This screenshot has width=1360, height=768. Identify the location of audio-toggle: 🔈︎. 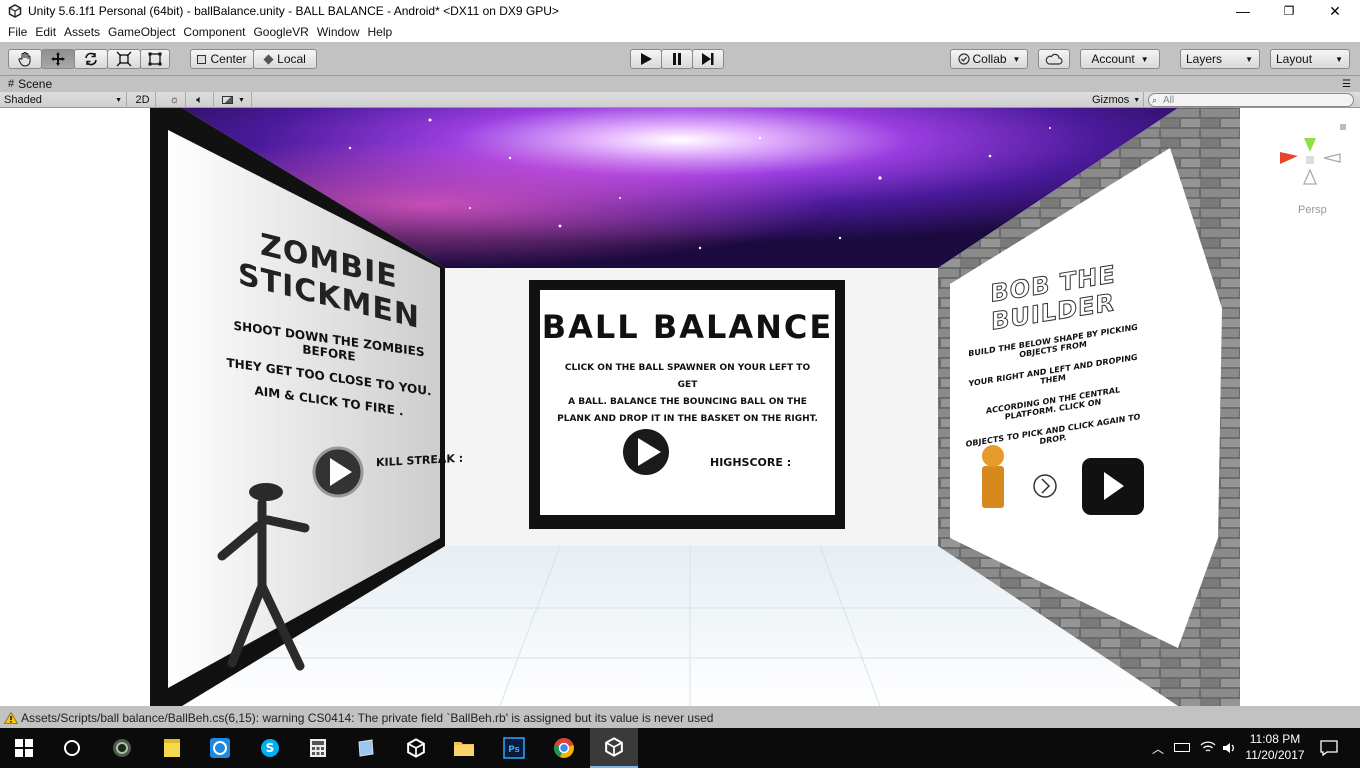
(200, 100).